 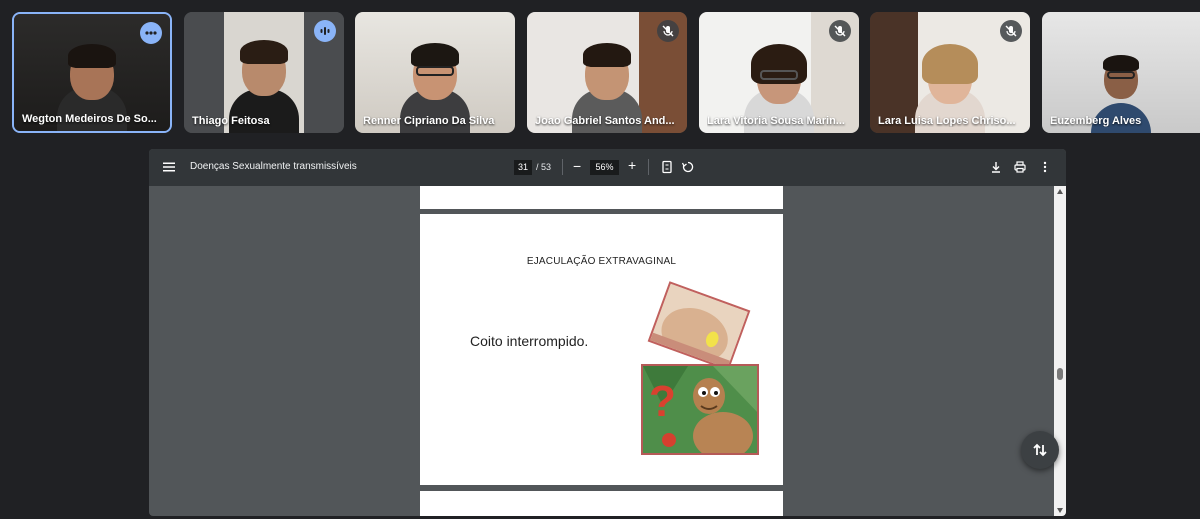 I want to click on participant-tile: Thiago Feitosa, so click(x=264, y=72).